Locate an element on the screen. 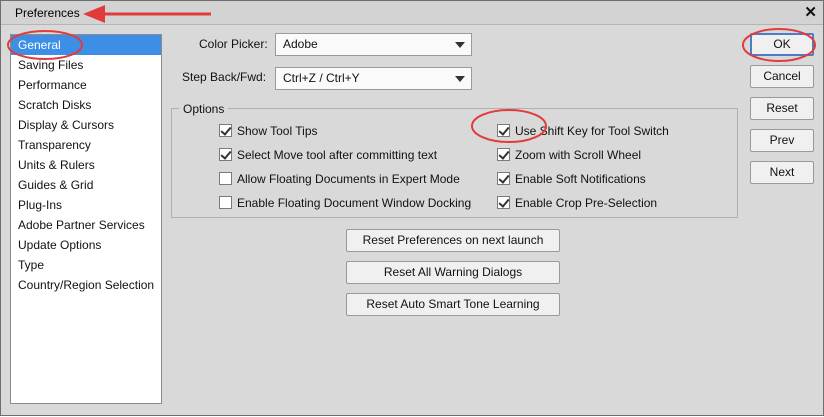  color-picker-select: Adobe is located at coordinates (373, 44).